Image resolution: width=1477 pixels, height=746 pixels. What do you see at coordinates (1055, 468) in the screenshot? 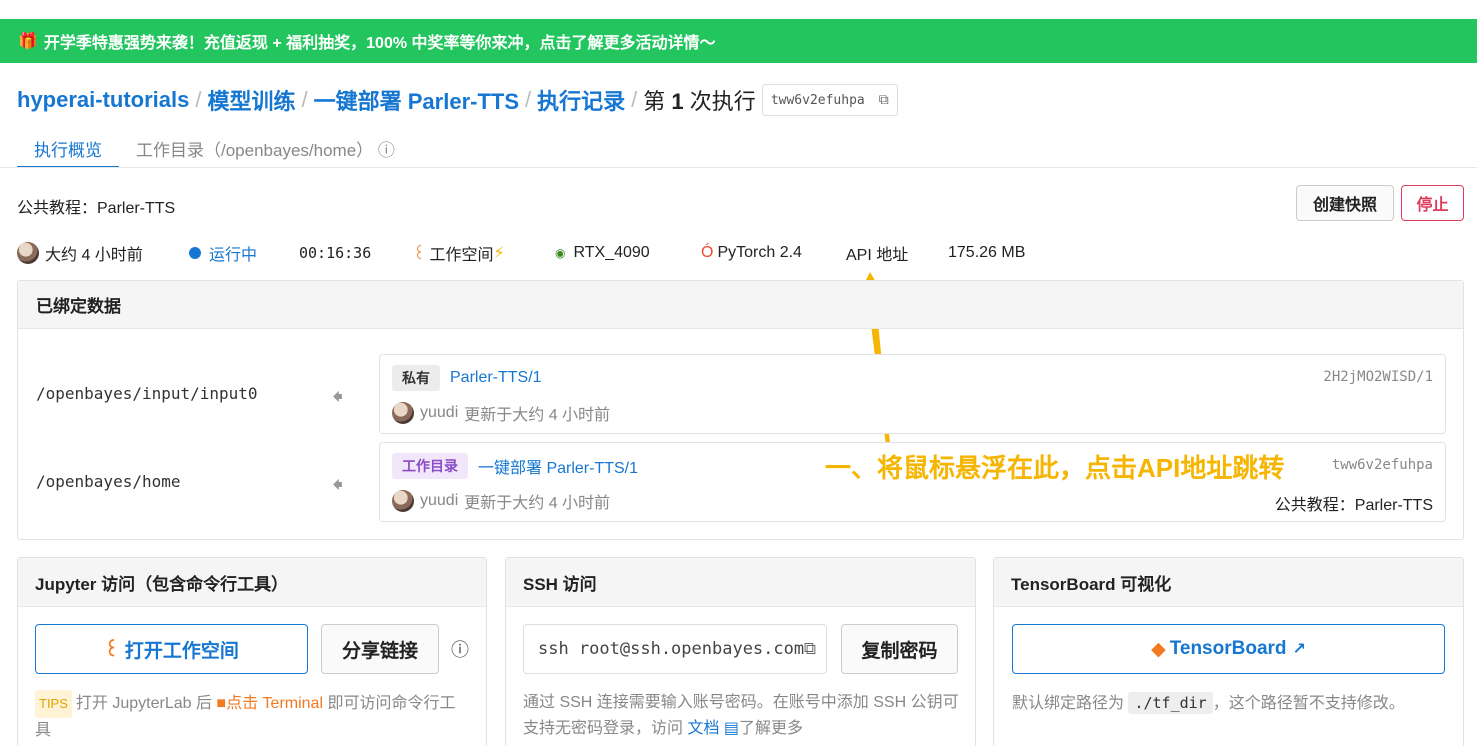
I see `annotation-text: 一、将鼠标悬浮在此，点击API地址跳转` at bounding box center [1055, 468].